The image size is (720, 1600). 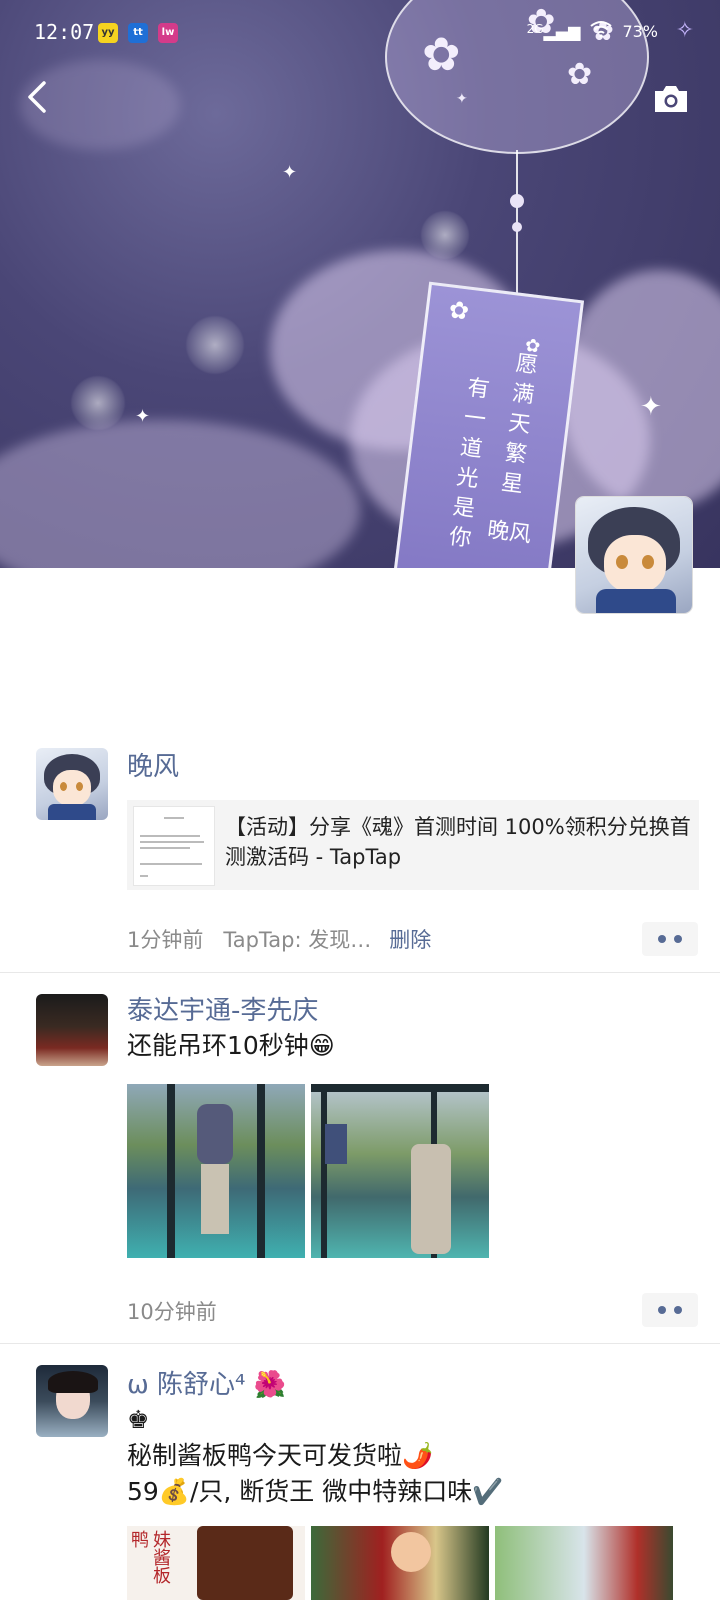 I want to click on post-nickname: 晚风, so click(x=153, y=764).